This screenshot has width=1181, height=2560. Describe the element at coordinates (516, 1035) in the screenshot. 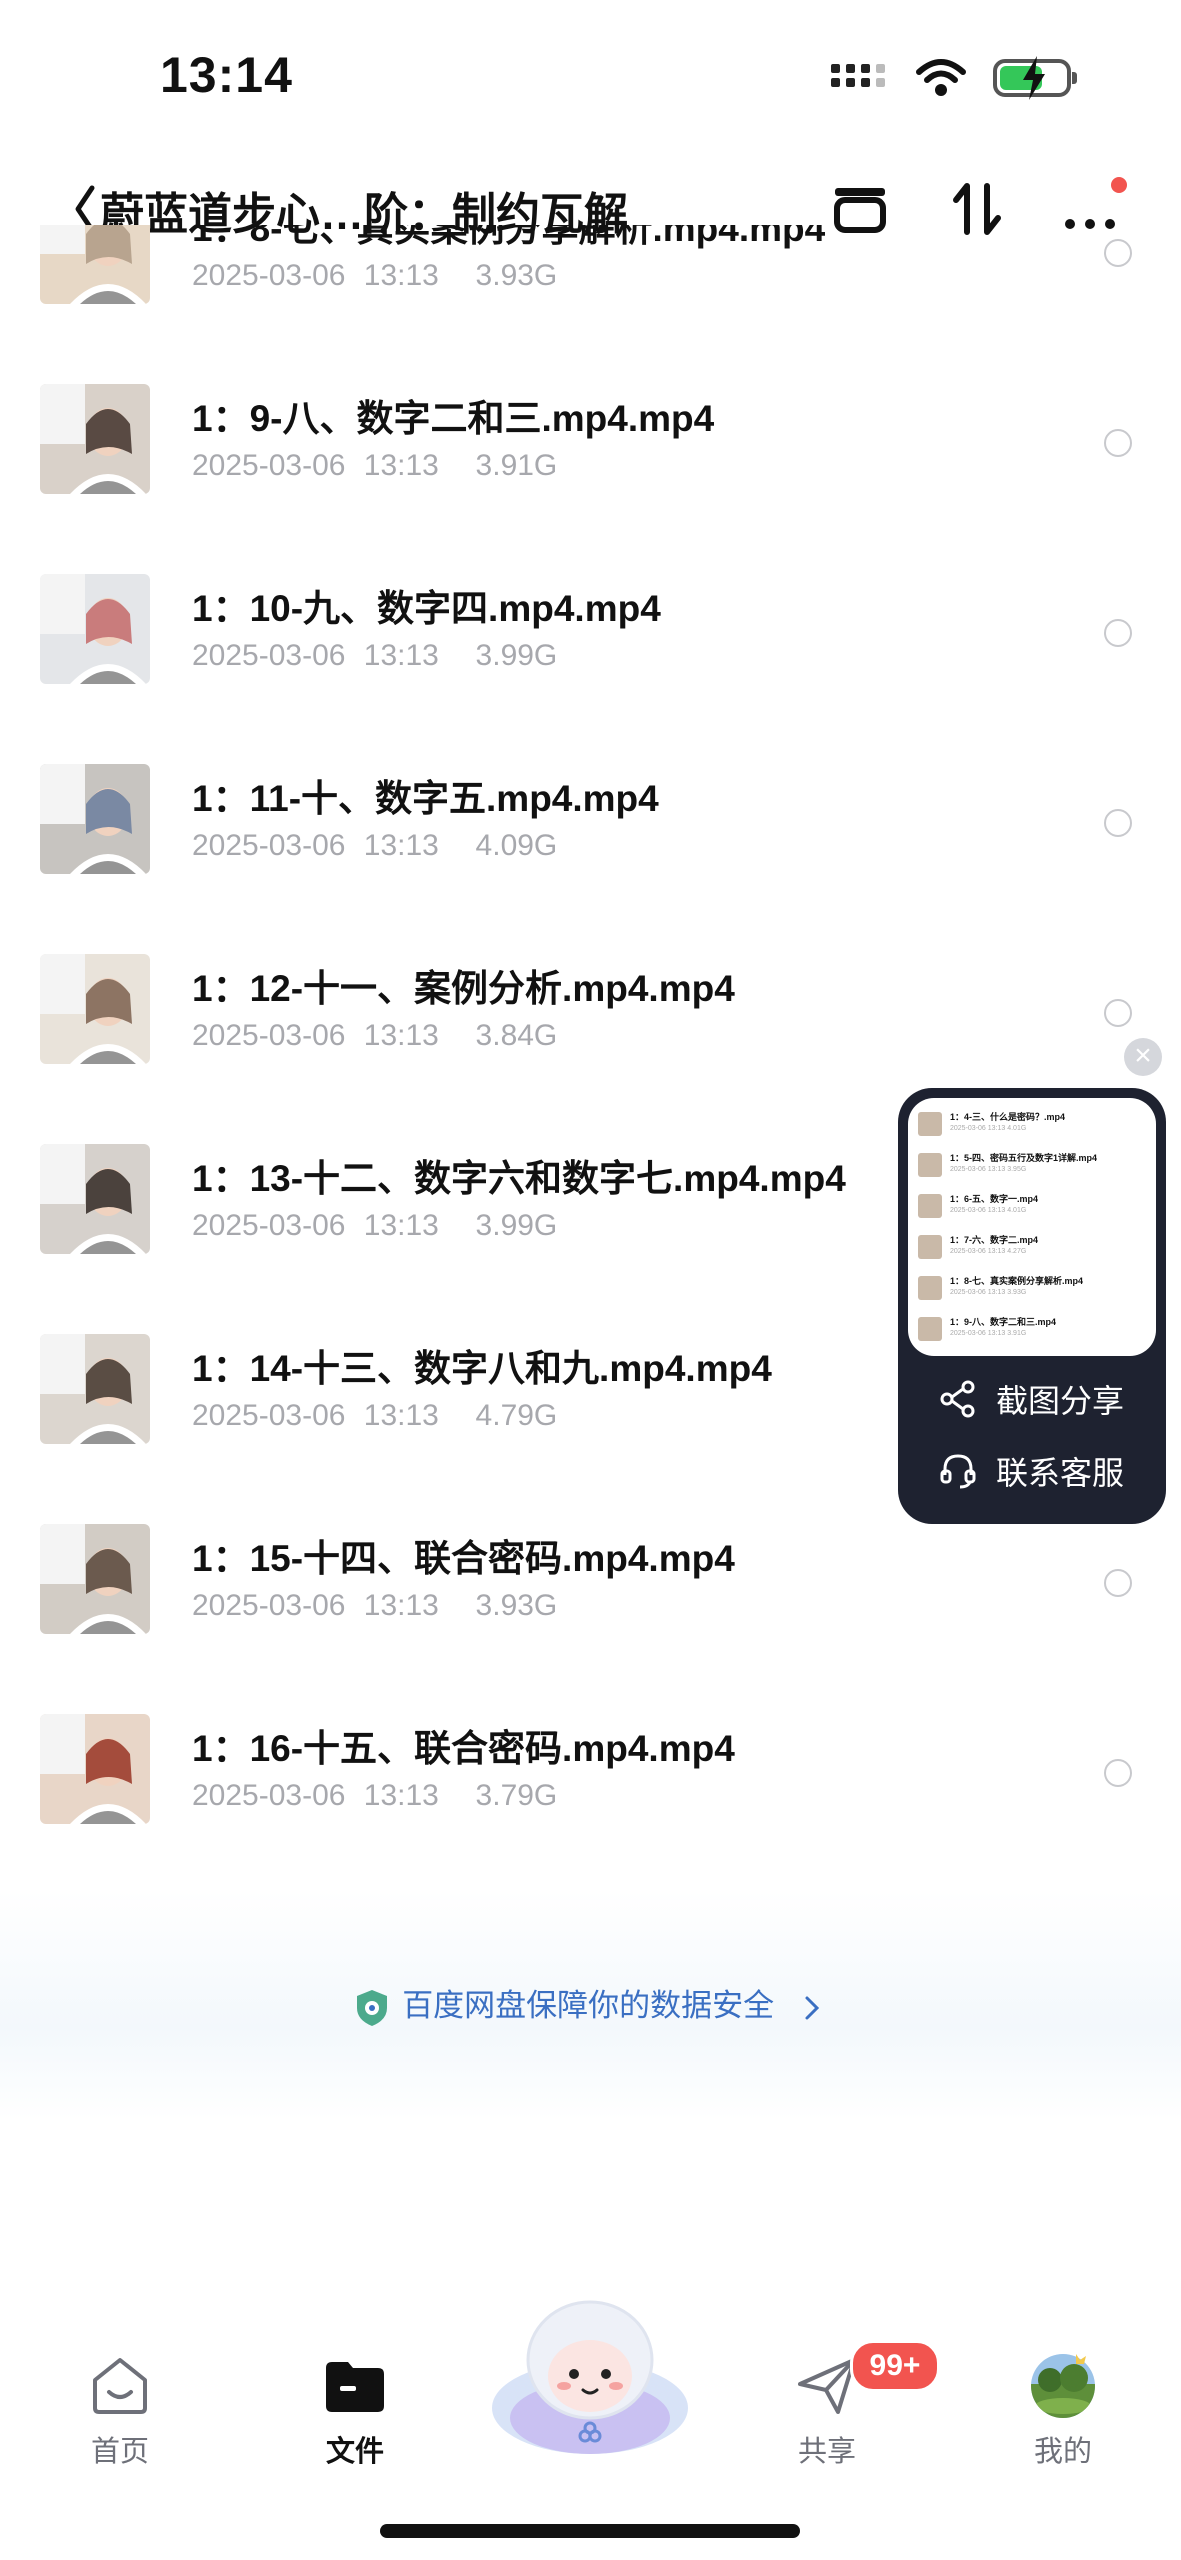

I see `file-size: 3.84G` at that location.